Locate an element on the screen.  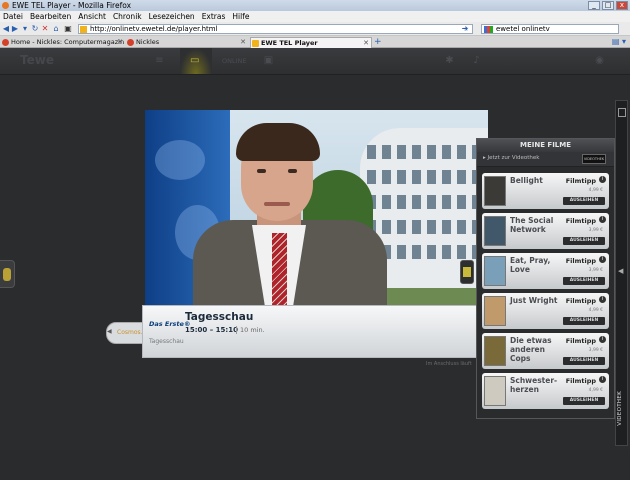
audio-icon: ♪ is located at coordinates (476, 60).